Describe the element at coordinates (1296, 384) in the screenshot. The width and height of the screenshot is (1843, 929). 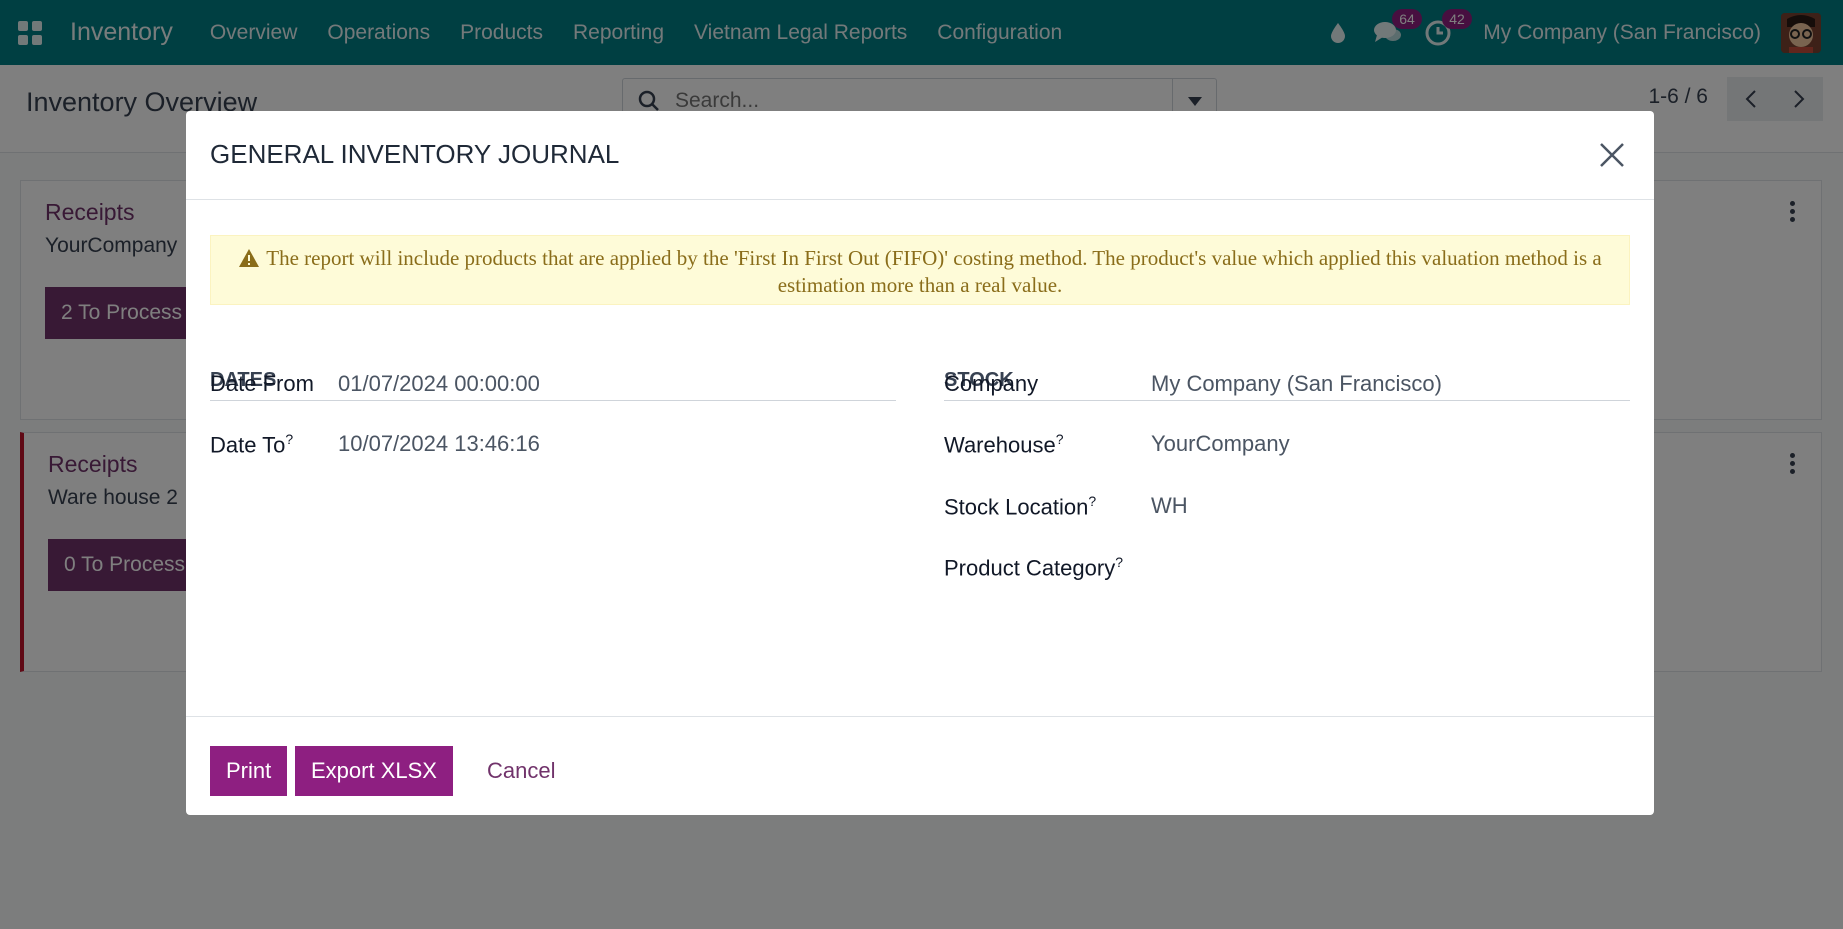
I see `company-field: My Company (San Francisco)` at that location.